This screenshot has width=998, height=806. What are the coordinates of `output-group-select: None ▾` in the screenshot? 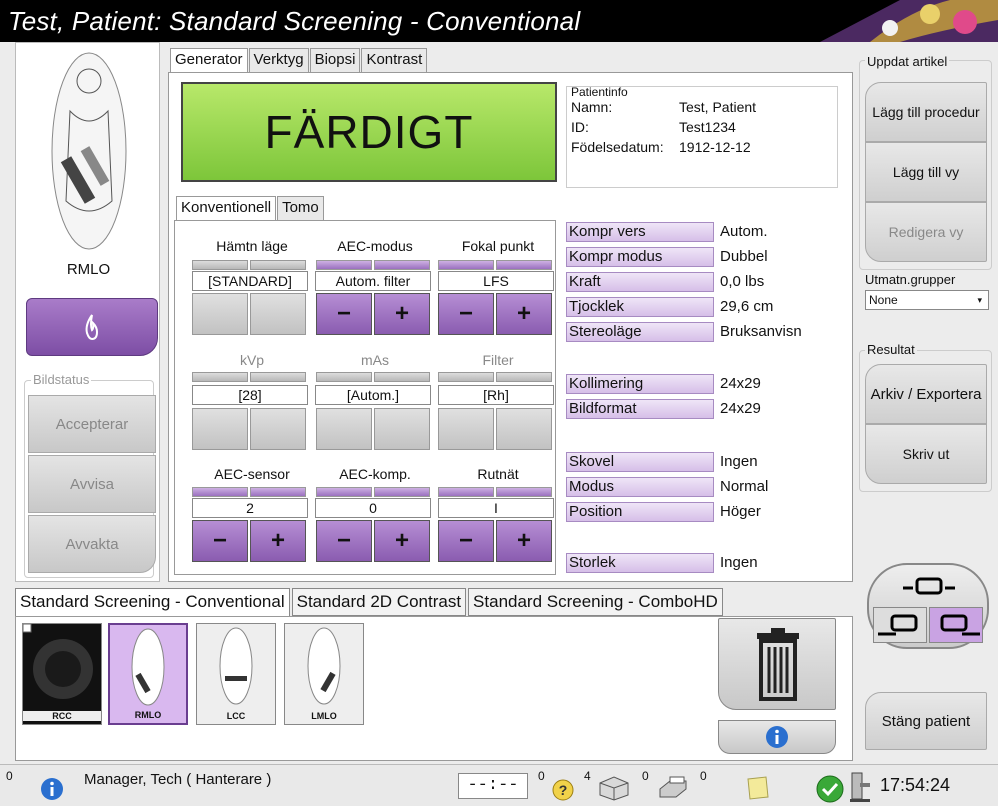 It's located at (927, 300).